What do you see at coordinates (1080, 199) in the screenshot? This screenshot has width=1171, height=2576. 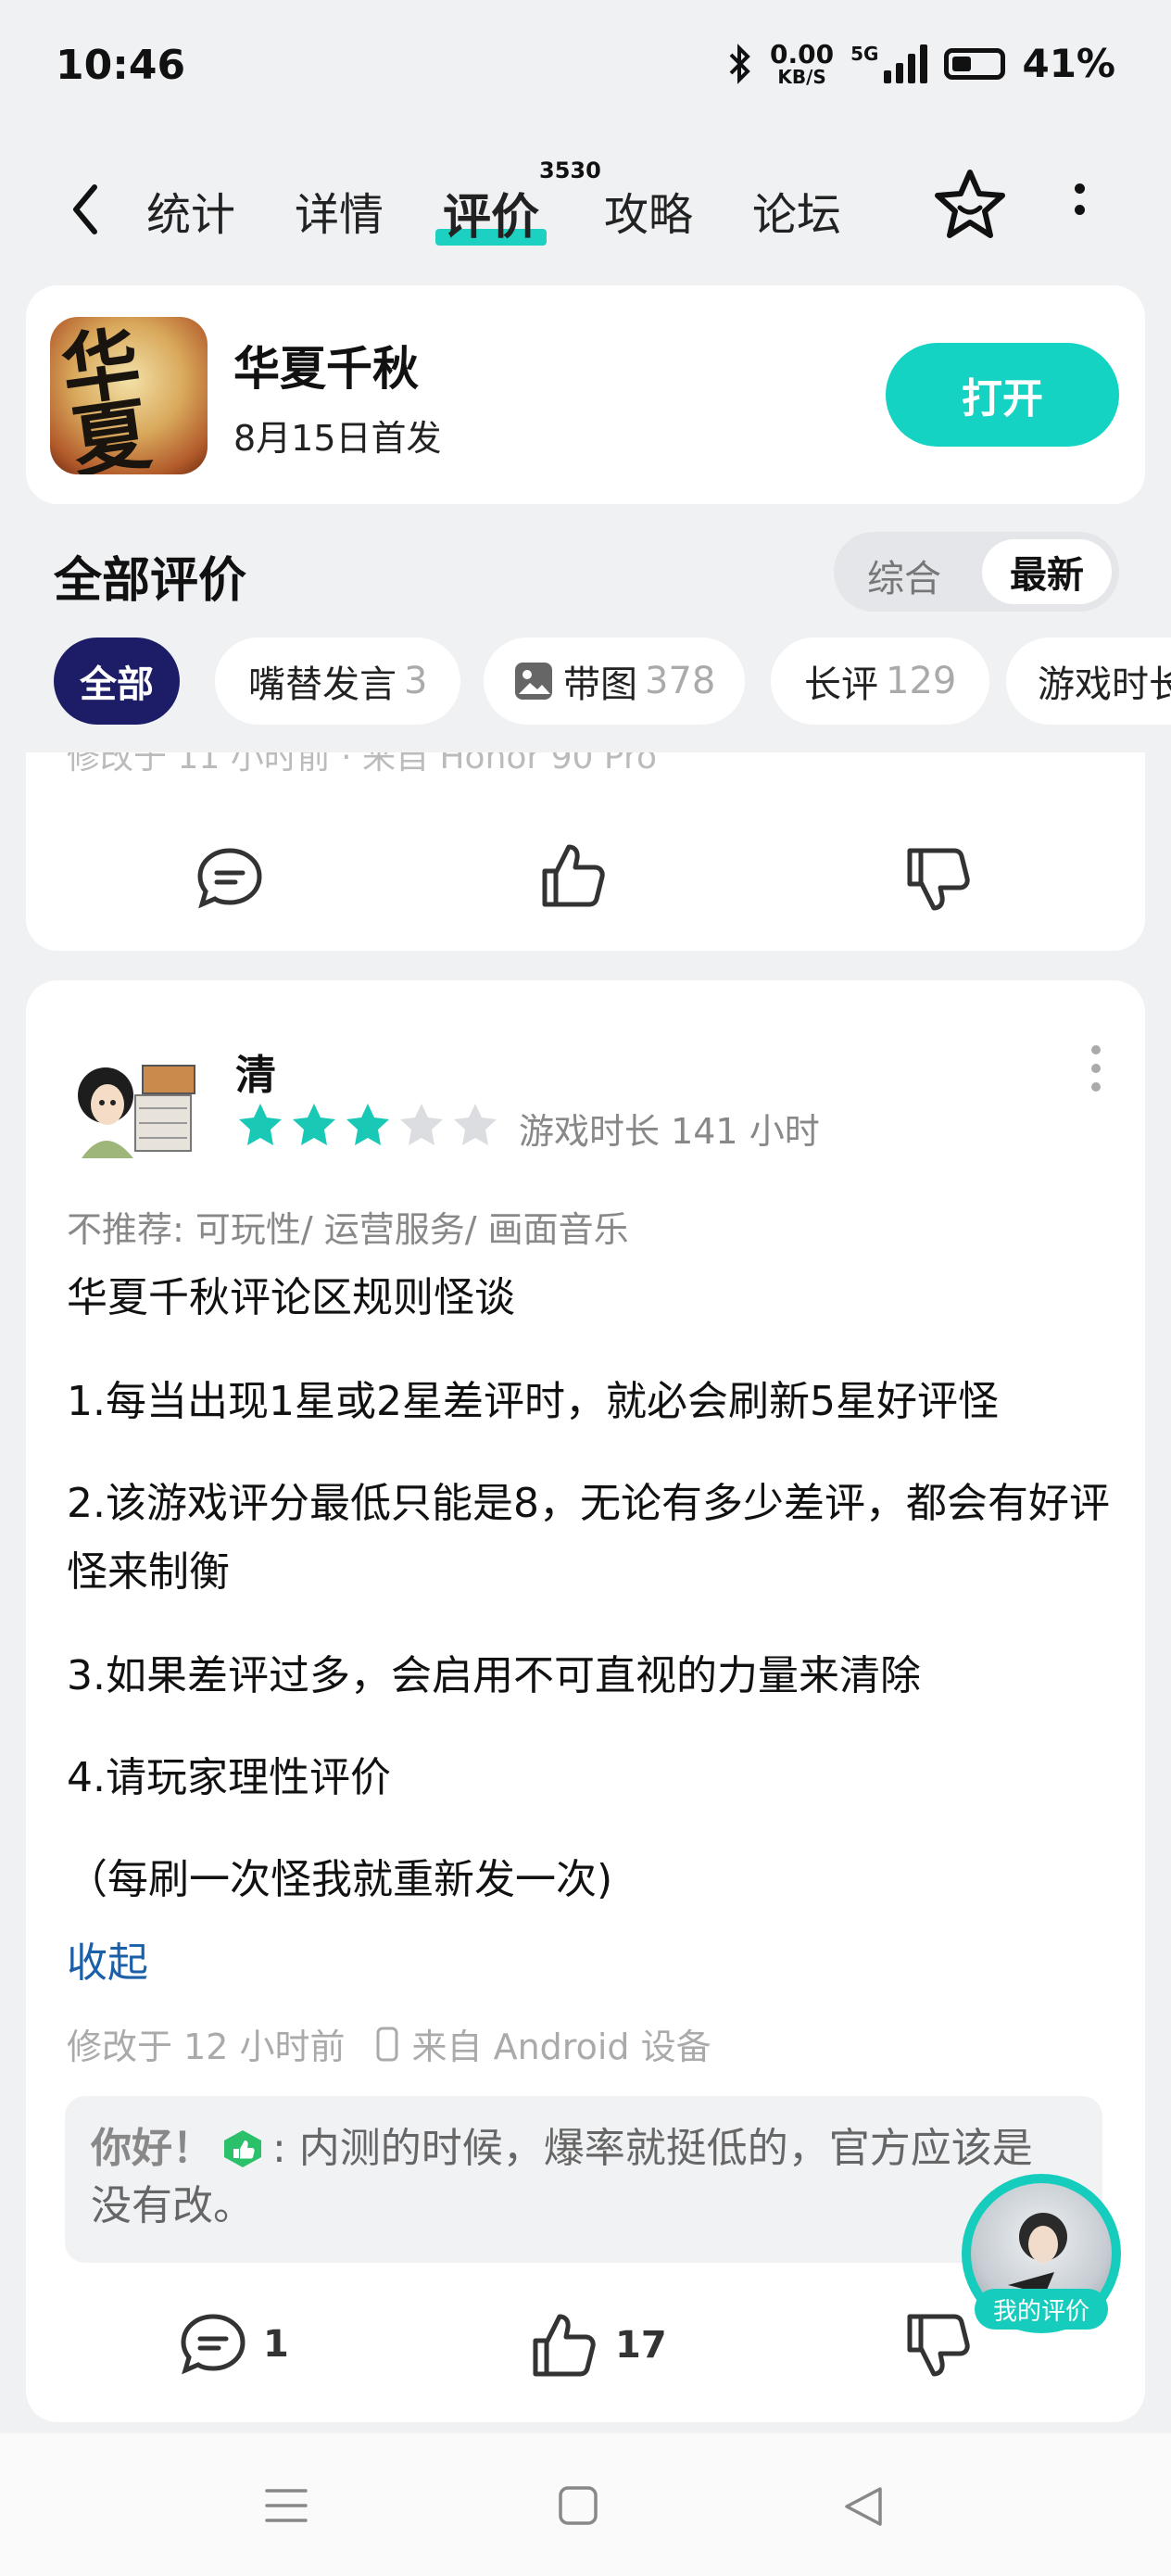 I see `more-menu-icon` at bounding box center [1080, 199].